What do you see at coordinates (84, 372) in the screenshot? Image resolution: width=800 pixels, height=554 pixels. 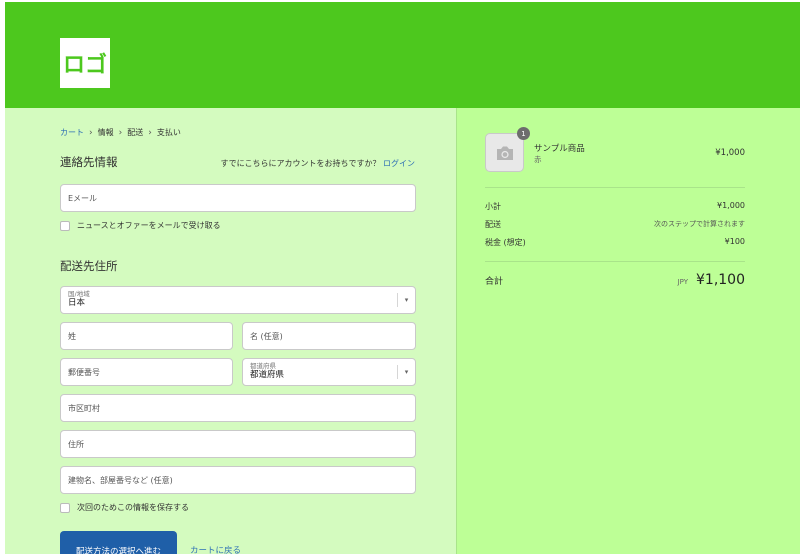 I see `postal-code-placeholder: 郵便番号` at bounding box center [84, 372].